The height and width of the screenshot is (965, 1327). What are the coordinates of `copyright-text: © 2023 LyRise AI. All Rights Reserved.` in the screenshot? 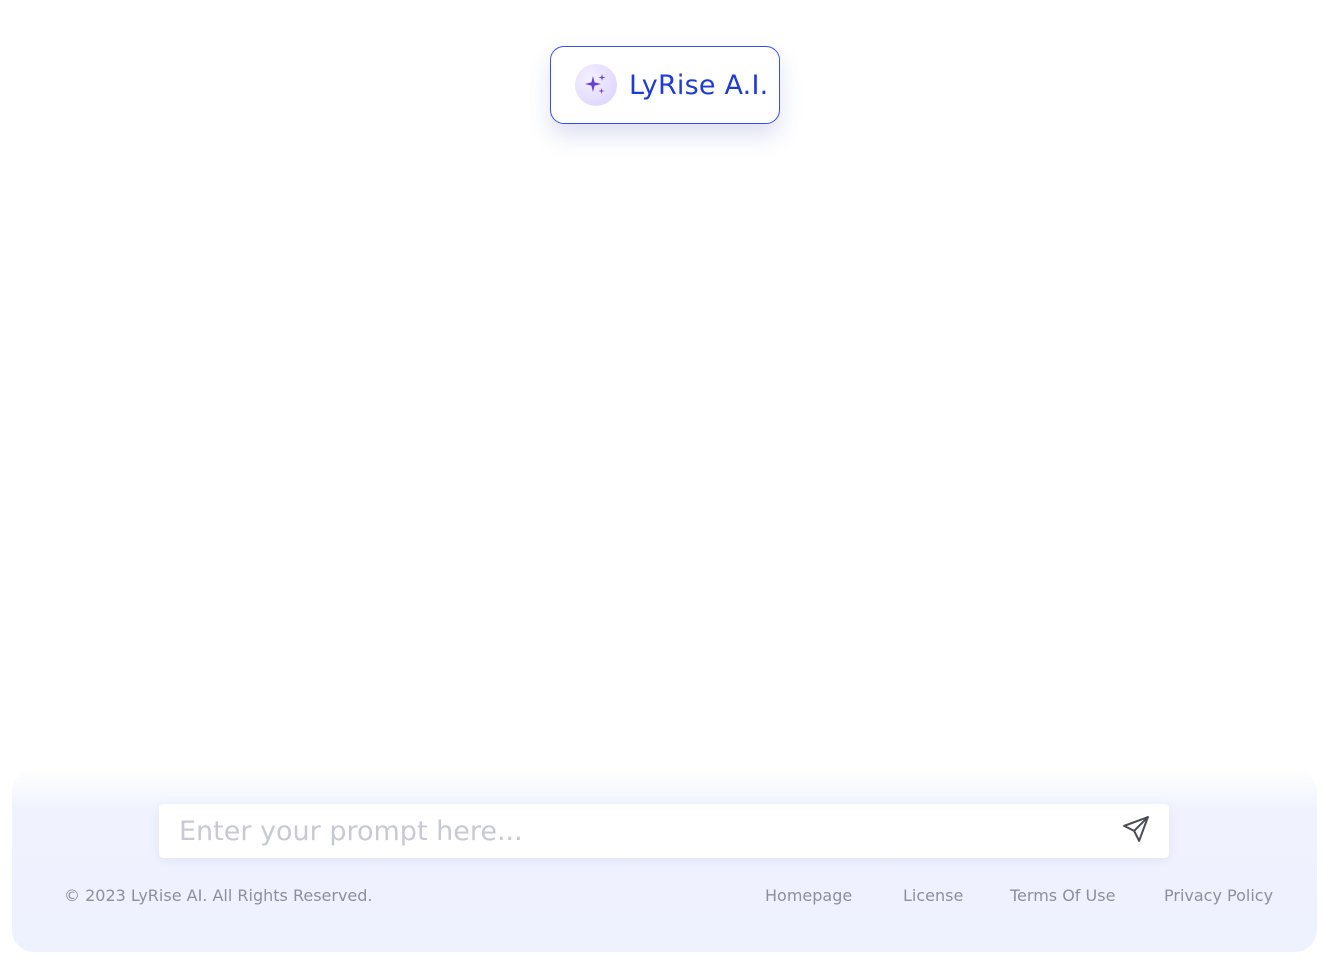 It's located at (218, 895).